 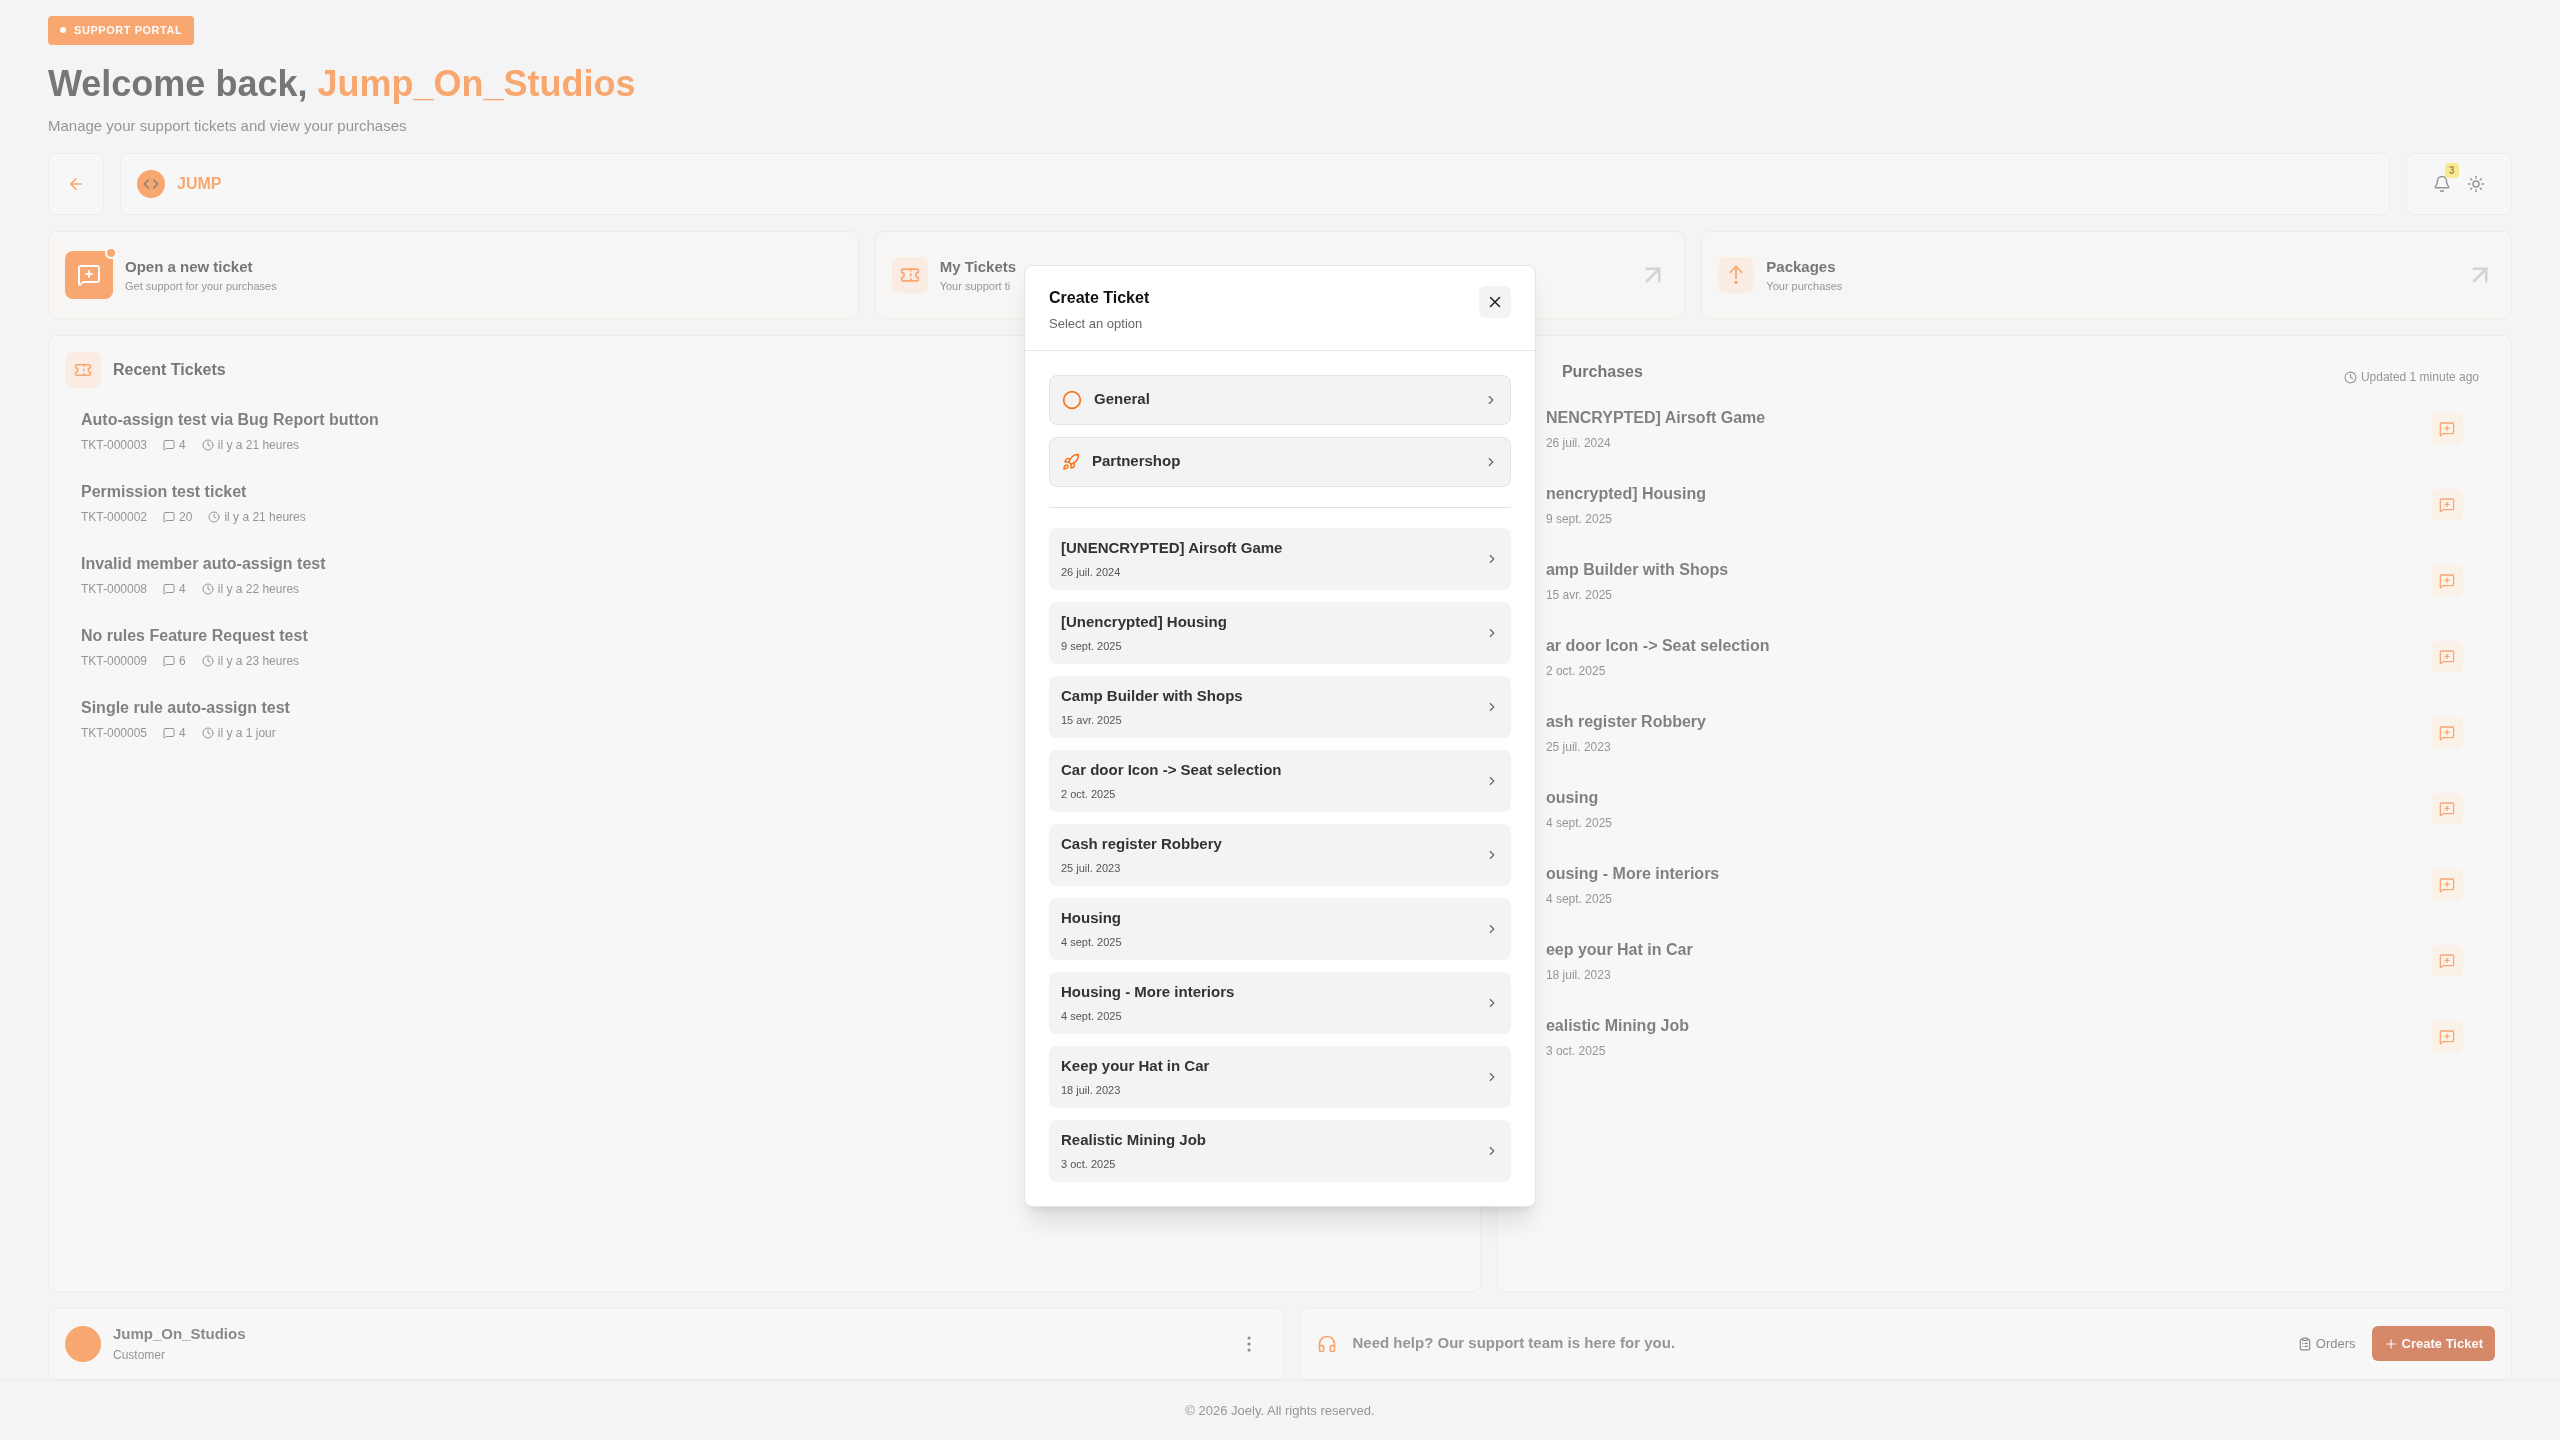 What do you see at coordinates (1657, 646) in the screenshot?
I see `purchase-name: ar door Icon -> Seat selection` at bounding box center [1657, 646].